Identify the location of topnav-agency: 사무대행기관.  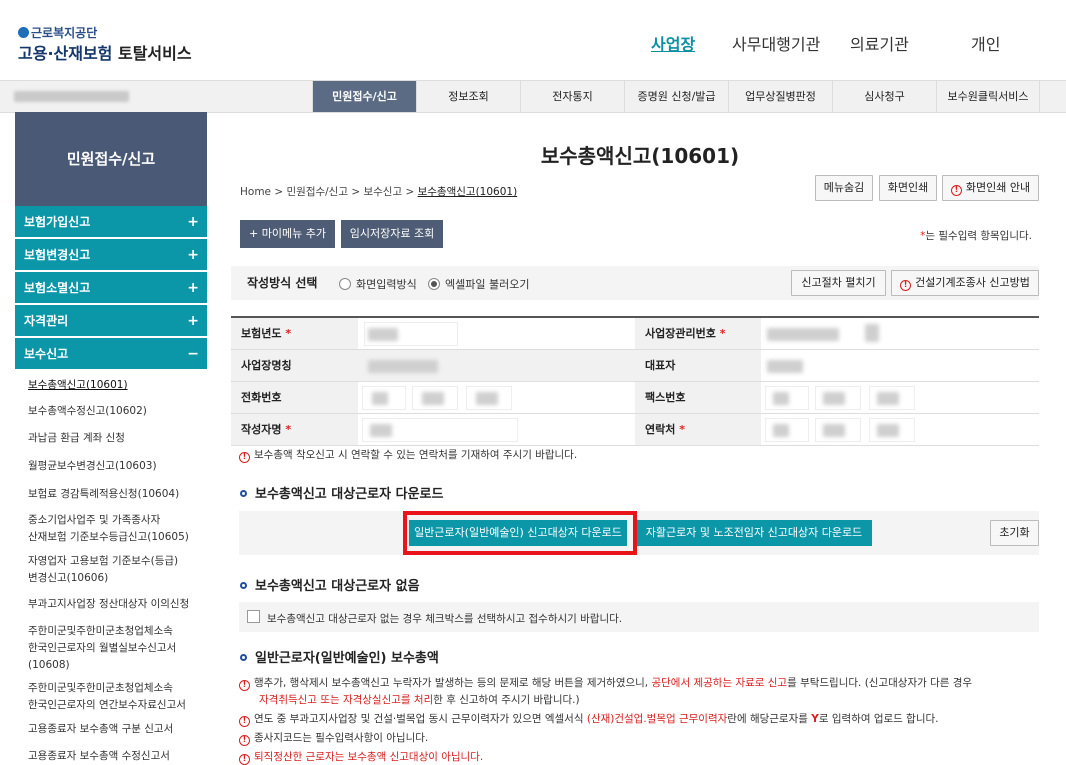
(776, 43).